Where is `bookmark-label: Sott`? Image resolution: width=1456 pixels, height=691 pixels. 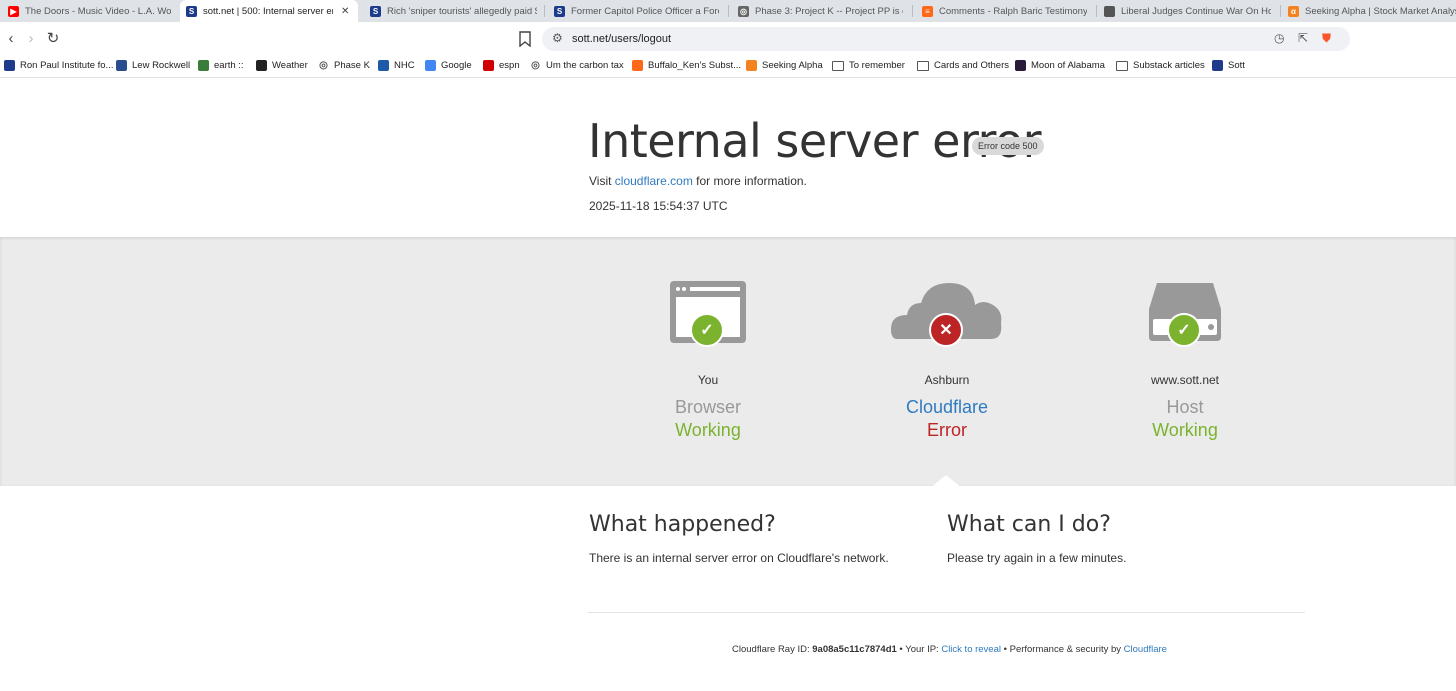
bookmark-label: Sott is located at coordinates (1236, 65).